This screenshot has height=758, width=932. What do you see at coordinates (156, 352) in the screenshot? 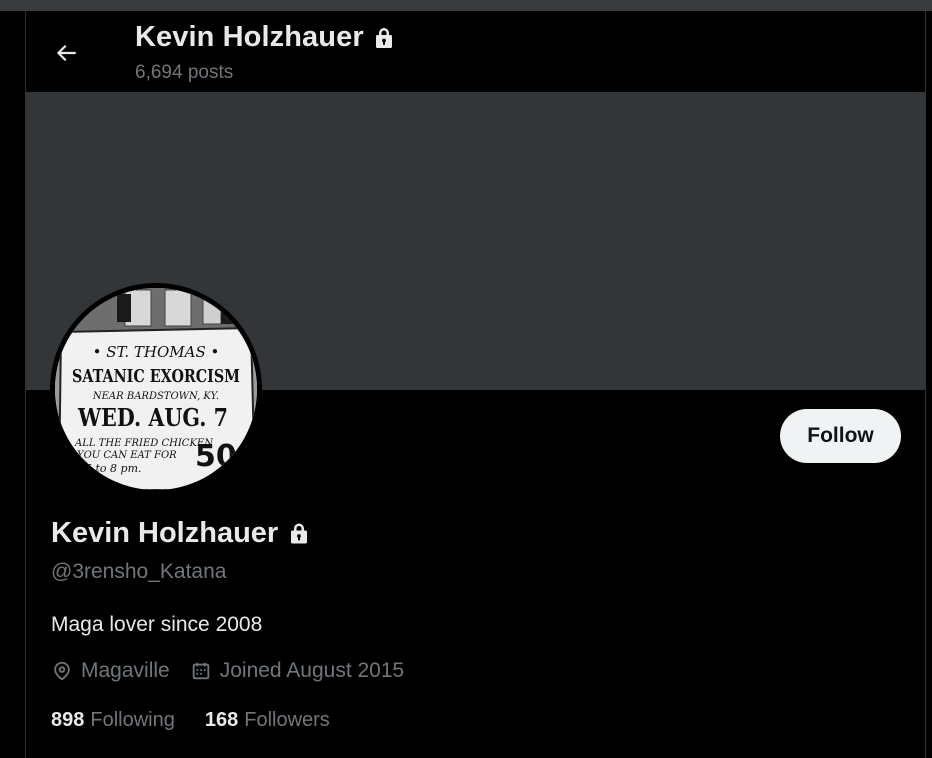
I see `avatar-sign-line1: • ST. THOMAS •` at bounding box center [156, 352].